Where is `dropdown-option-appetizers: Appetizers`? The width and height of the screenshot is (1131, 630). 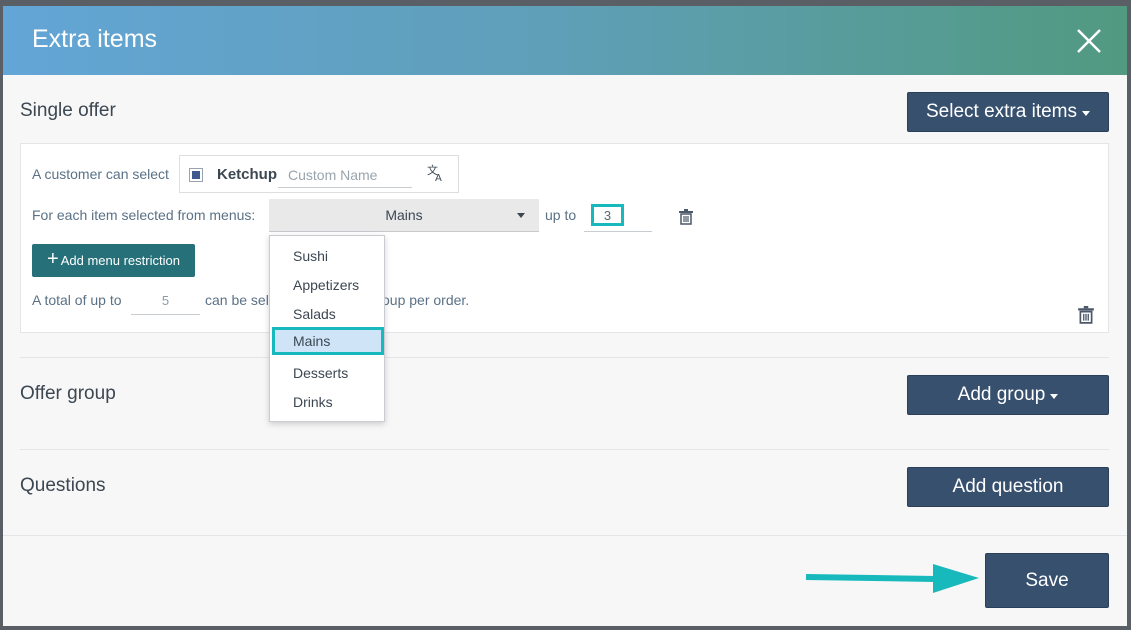 dropdown-option-appetizers: Appetizers is located at coordinates (327, 285).